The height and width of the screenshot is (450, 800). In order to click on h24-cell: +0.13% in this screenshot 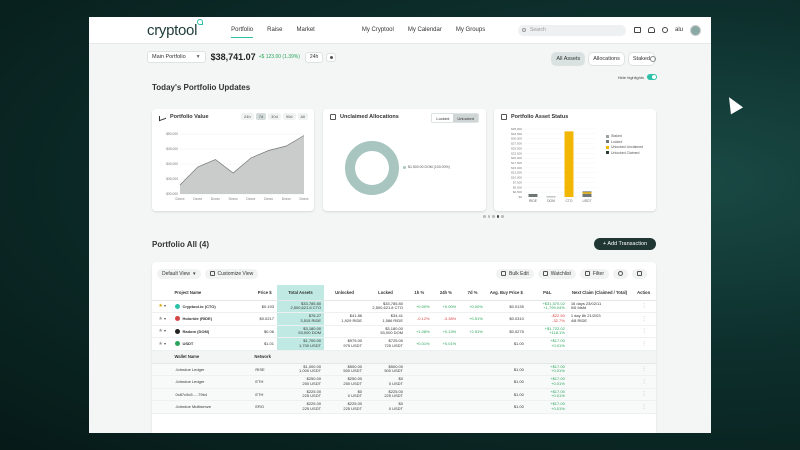, I will do `click(446, 331)`.